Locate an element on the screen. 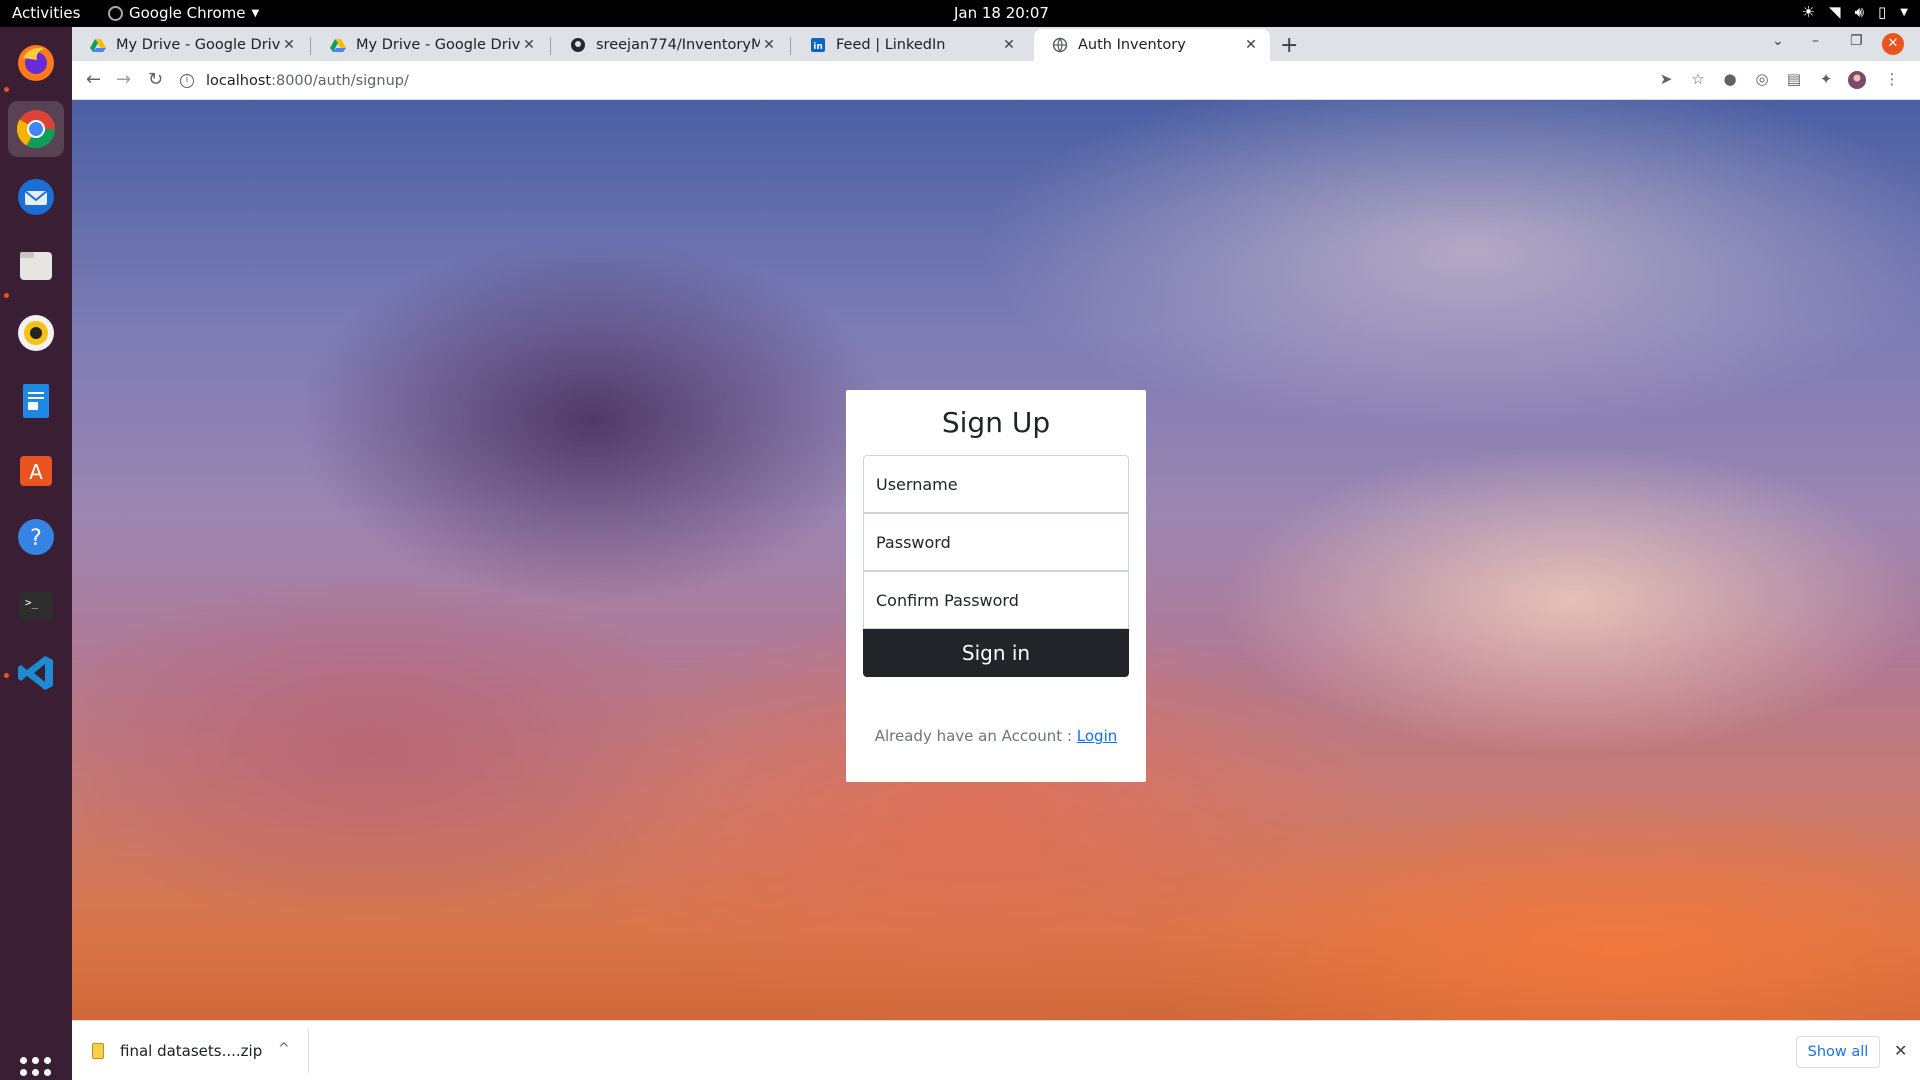 This screenshot has width=1920, height=1080. tab-google-drive-2: My Drive - Google Drive ✕ is located at coordinates (430, 45).